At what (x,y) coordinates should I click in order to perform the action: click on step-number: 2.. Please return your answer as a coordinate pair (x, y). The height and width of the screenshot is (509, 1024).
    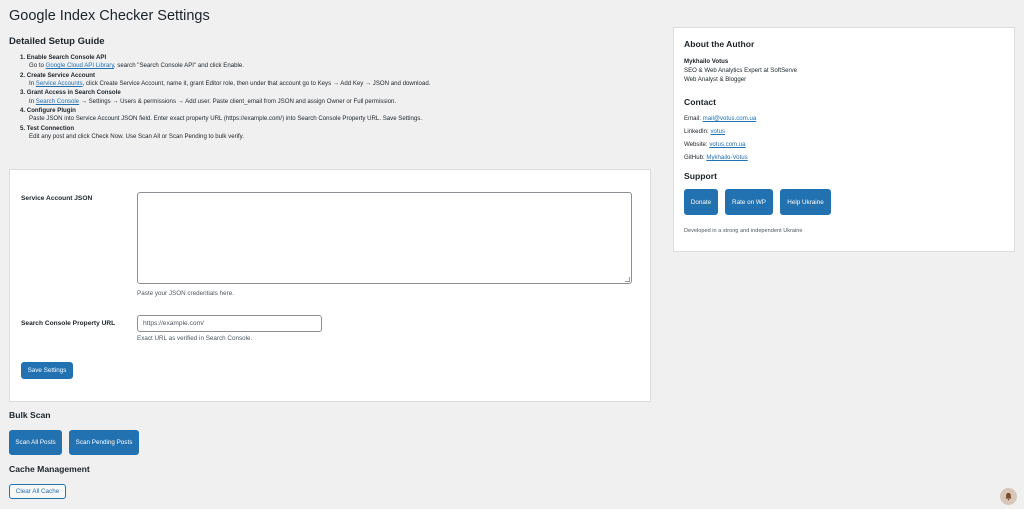
    Looking at the image, I should click on (23, 75).